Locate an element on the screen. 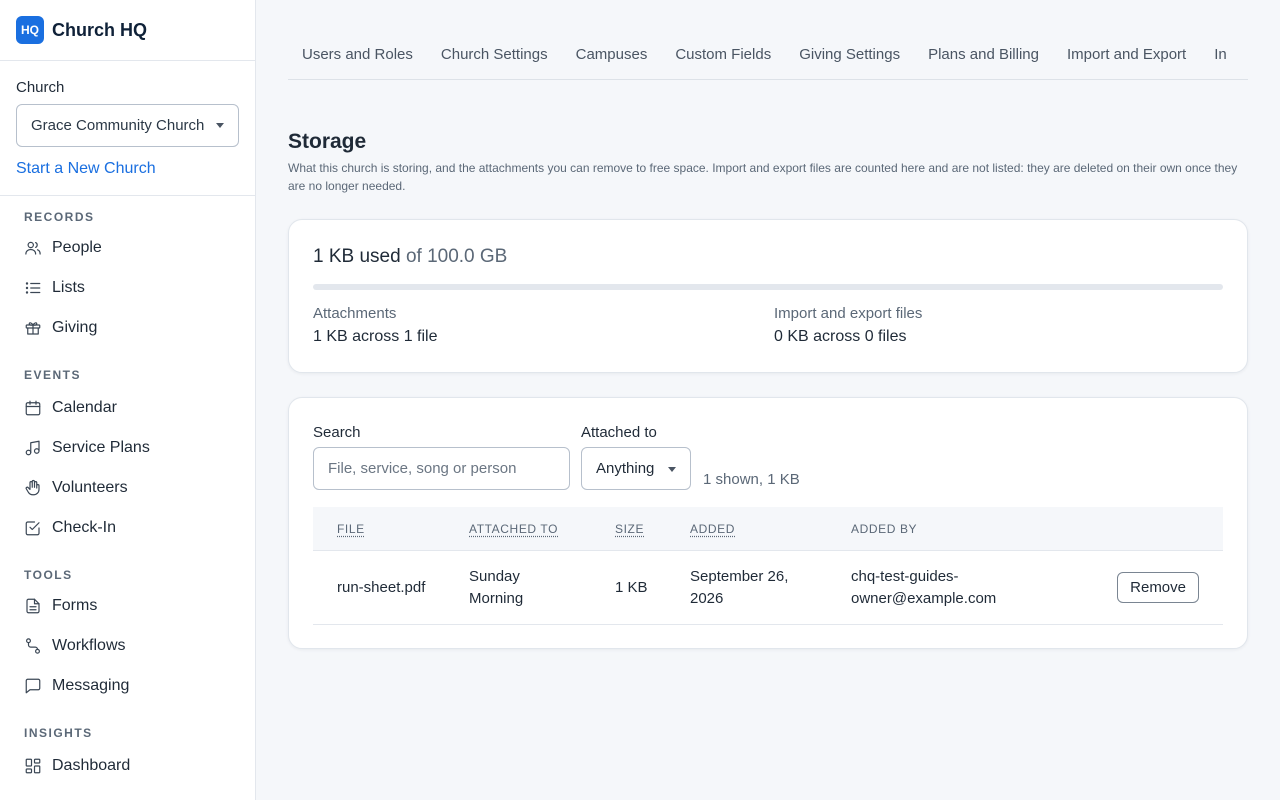 This screenshot has height=800, width=1280. import-export-value: 0 KB across 0 files is located at coordinates (840, 336).